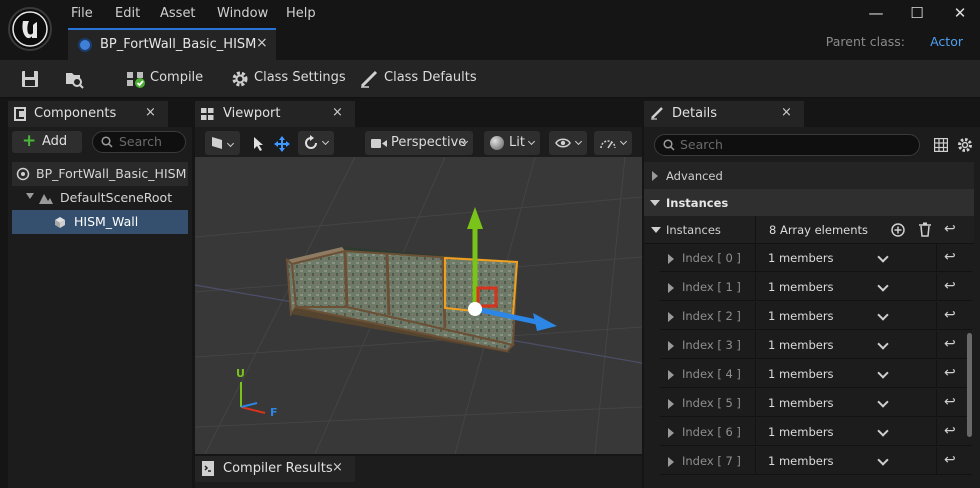  Describe the element at coordinates (275, 114) in the screenshot. I see `tab-viewport: Viewport ×` at that location.